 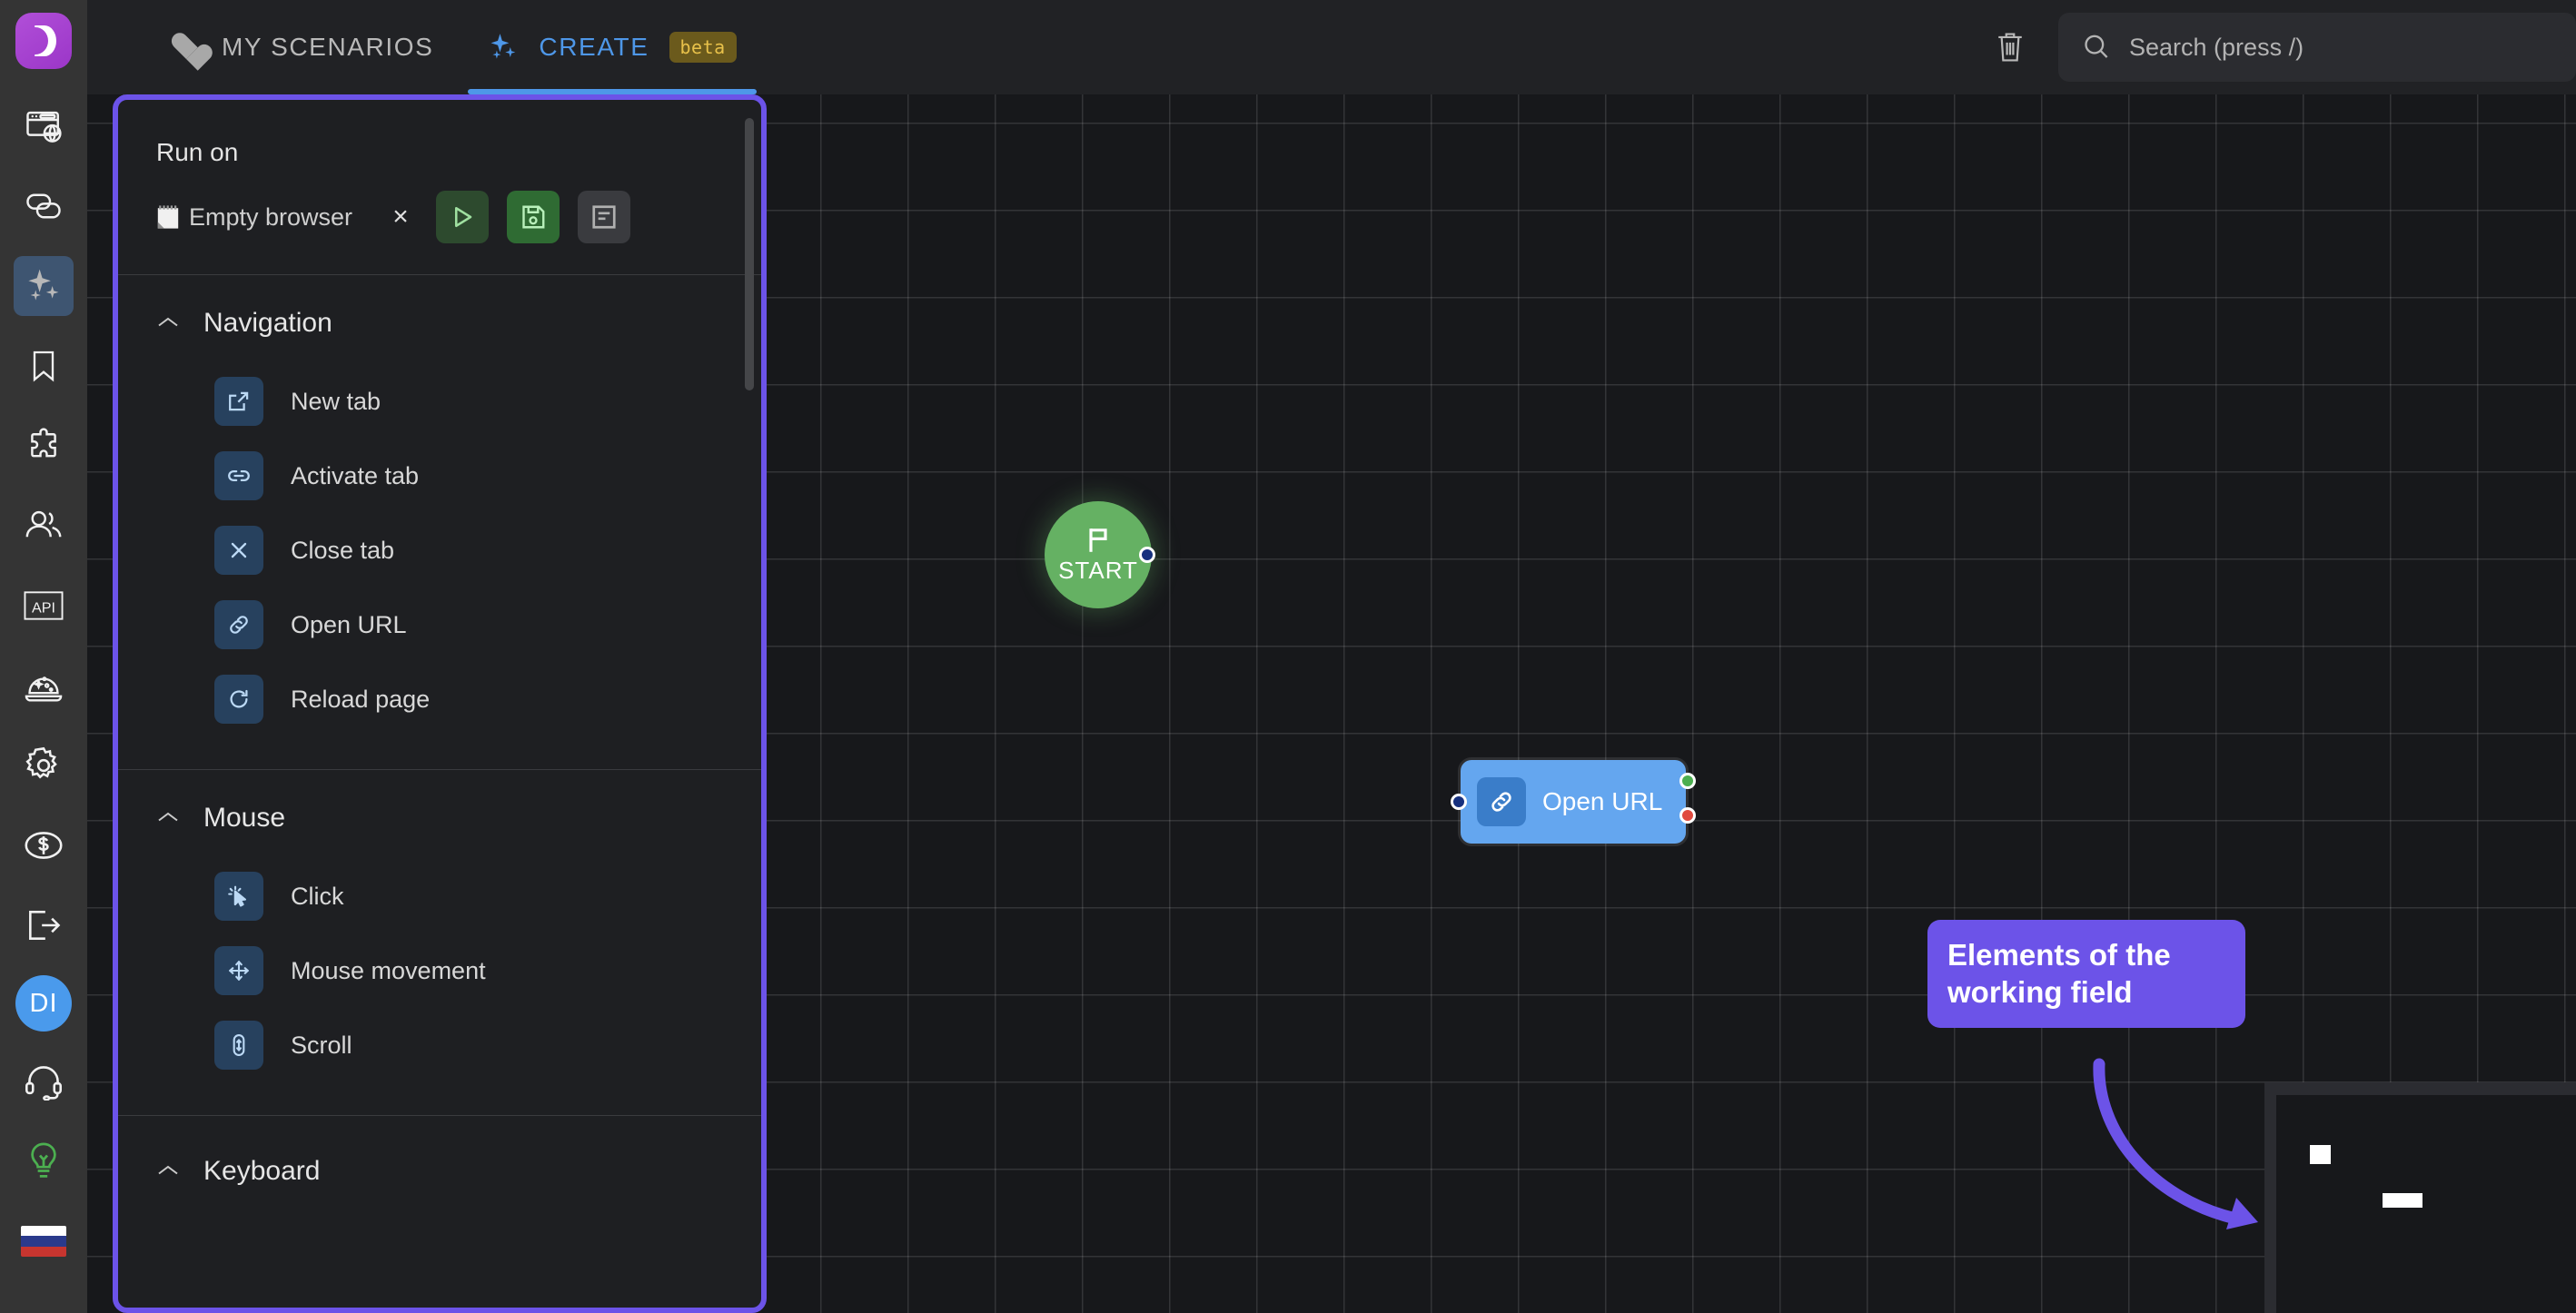 What do you see at coordinates (1687, 781) in the screenshot?
I see `node-open-url-success-dot` at bounding box center [1687, 781].